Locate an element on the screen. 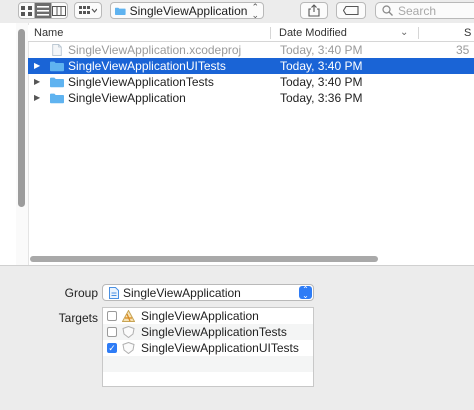 The image size is (474, 410). list-view-button is located at coordinates (42, 10).